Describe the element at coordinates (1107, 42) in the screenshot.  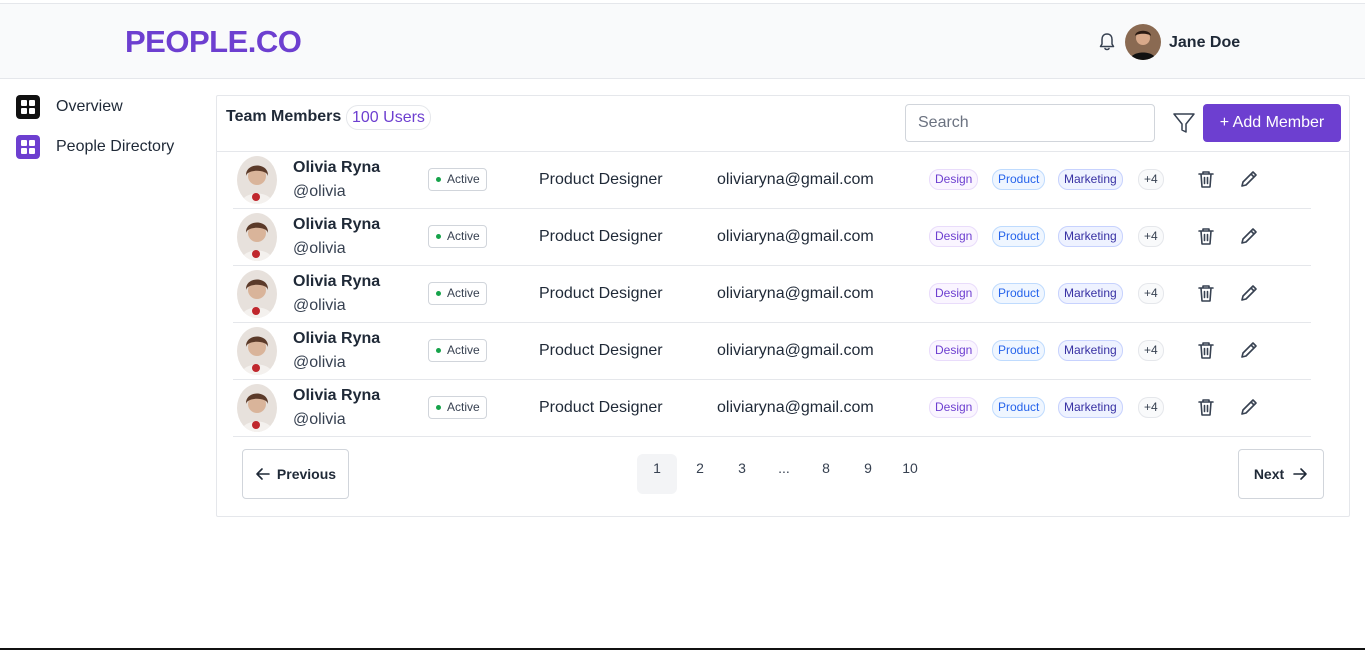
I see `bell-icon` at that location.